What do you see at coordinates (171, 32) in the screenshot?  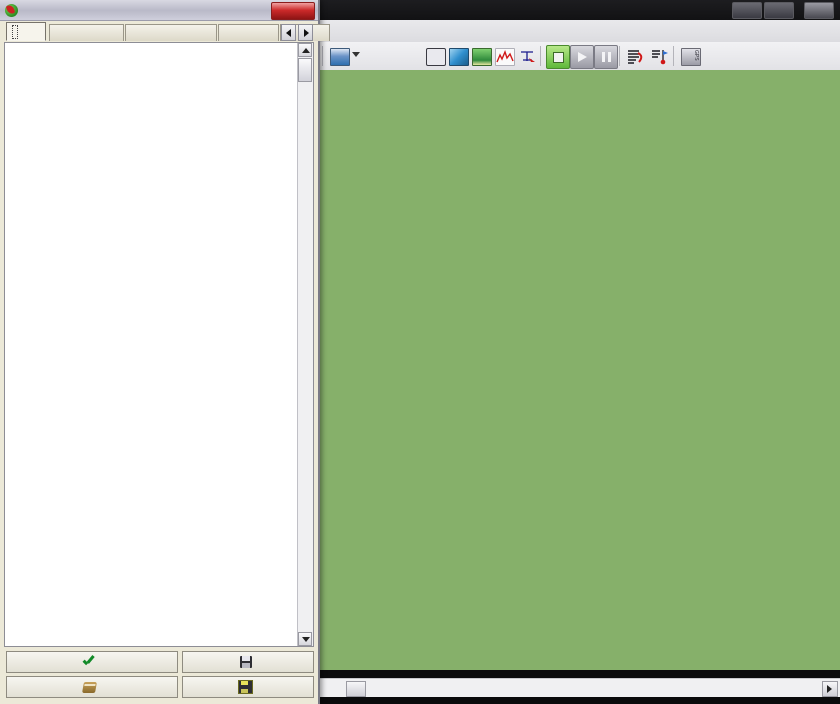 I see `tab-flight-comments` at bounding box center [171, 32].